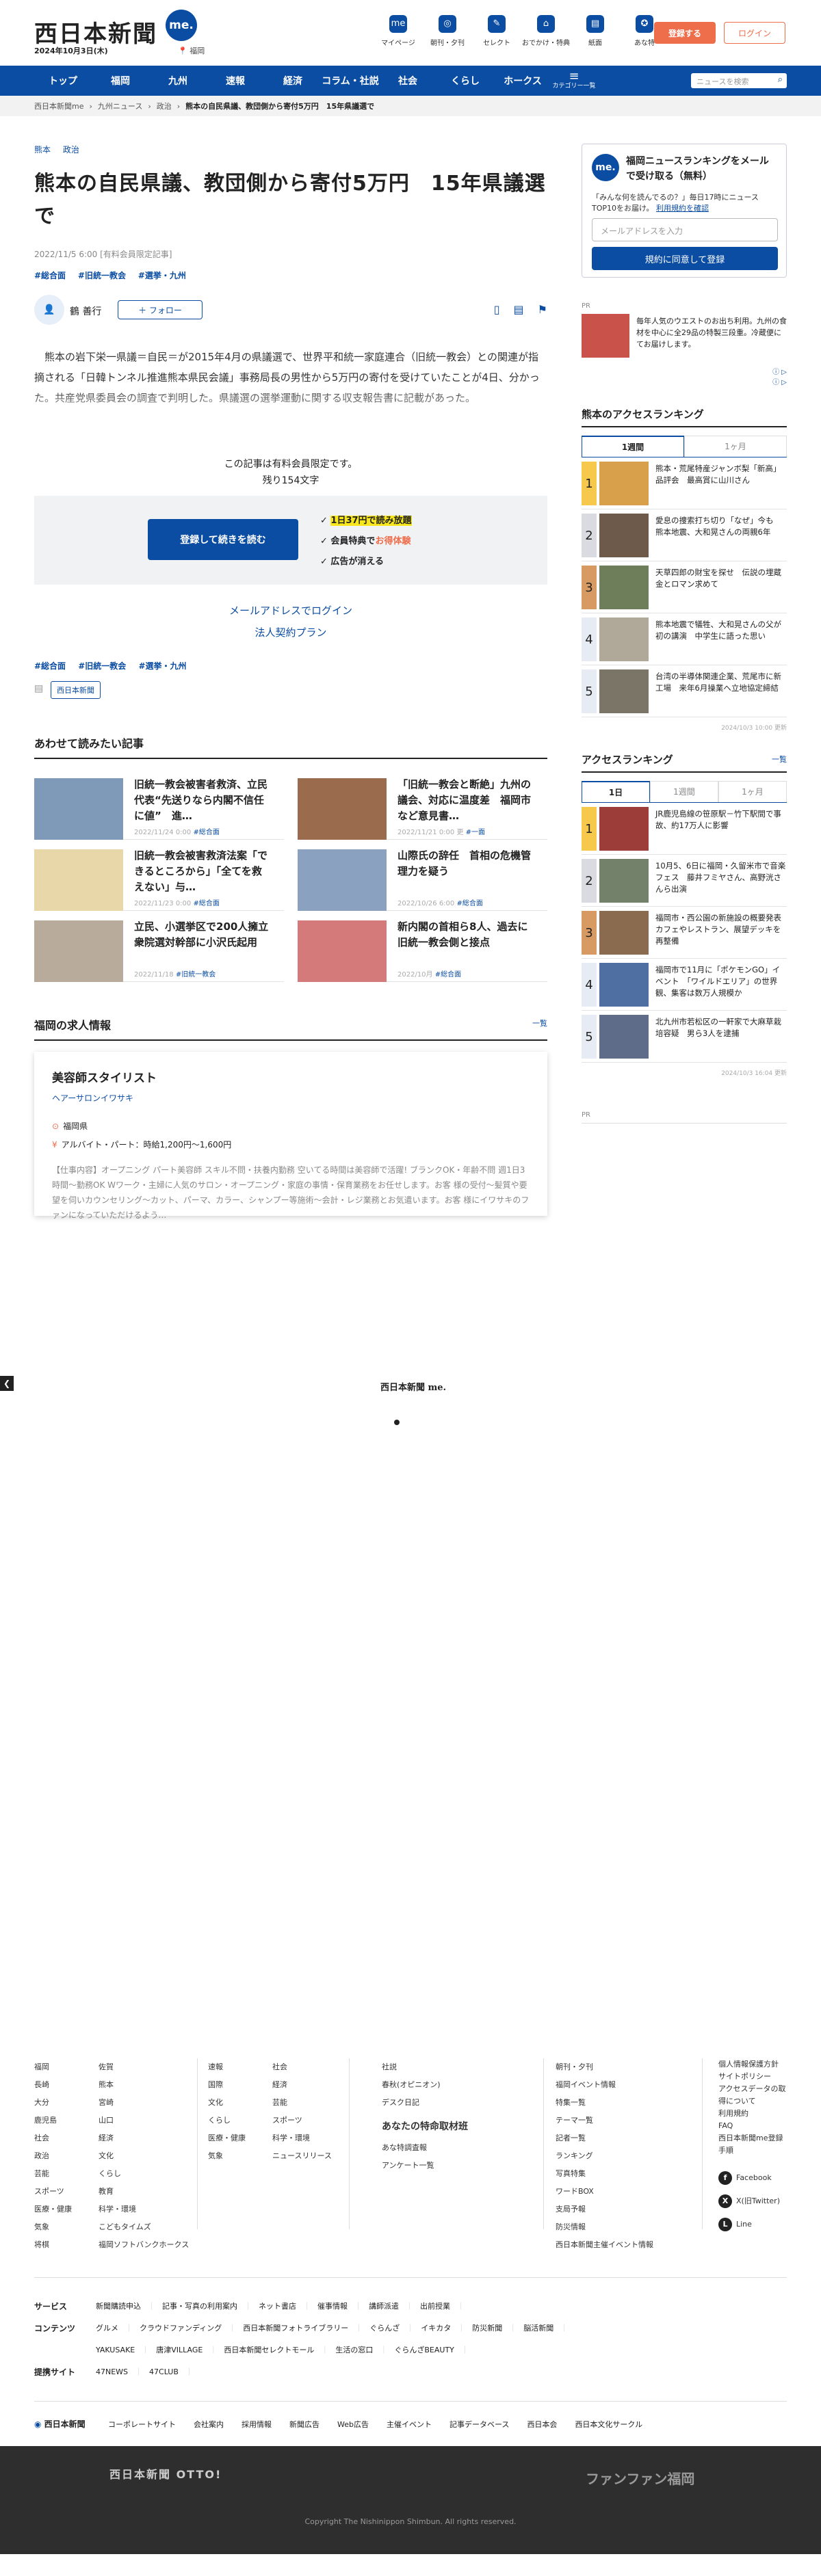  I want to click on corporate-link: Web広告, so click(353, 2424).